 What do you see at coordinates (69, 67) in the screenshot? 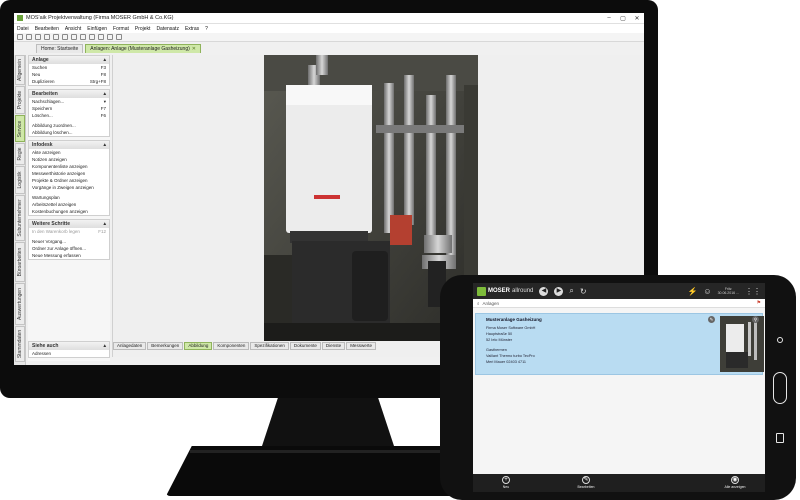
I see `action-suchen: Suchen F3` at bounding box center [69, 67].